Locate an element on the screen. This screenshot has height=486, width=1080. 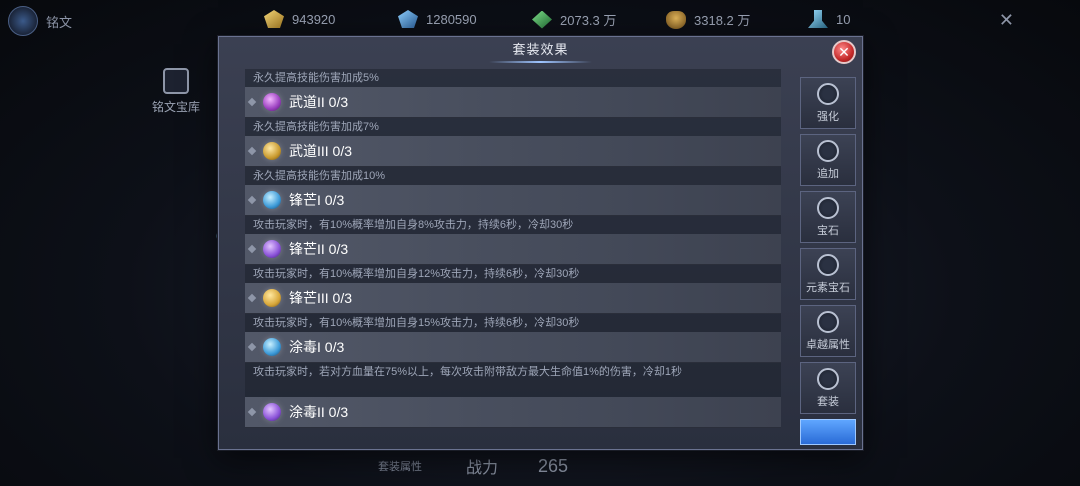
set-item-row: 涂毒I 0/3 is located at coordinates (513, 347).